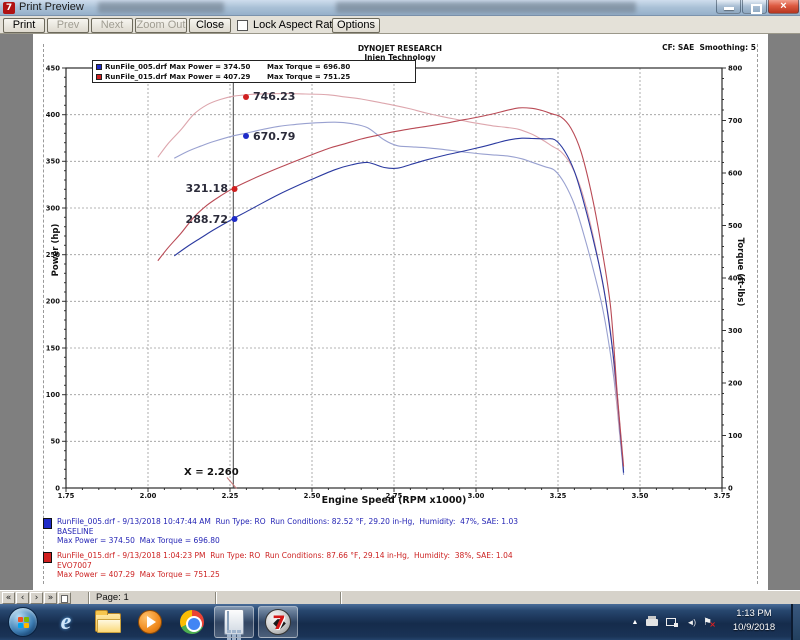 This screenshot has width=800, height=640. Describe the element at coordinates (68, 25) in the screenshot. I see `prev-button: Prev` at that location.